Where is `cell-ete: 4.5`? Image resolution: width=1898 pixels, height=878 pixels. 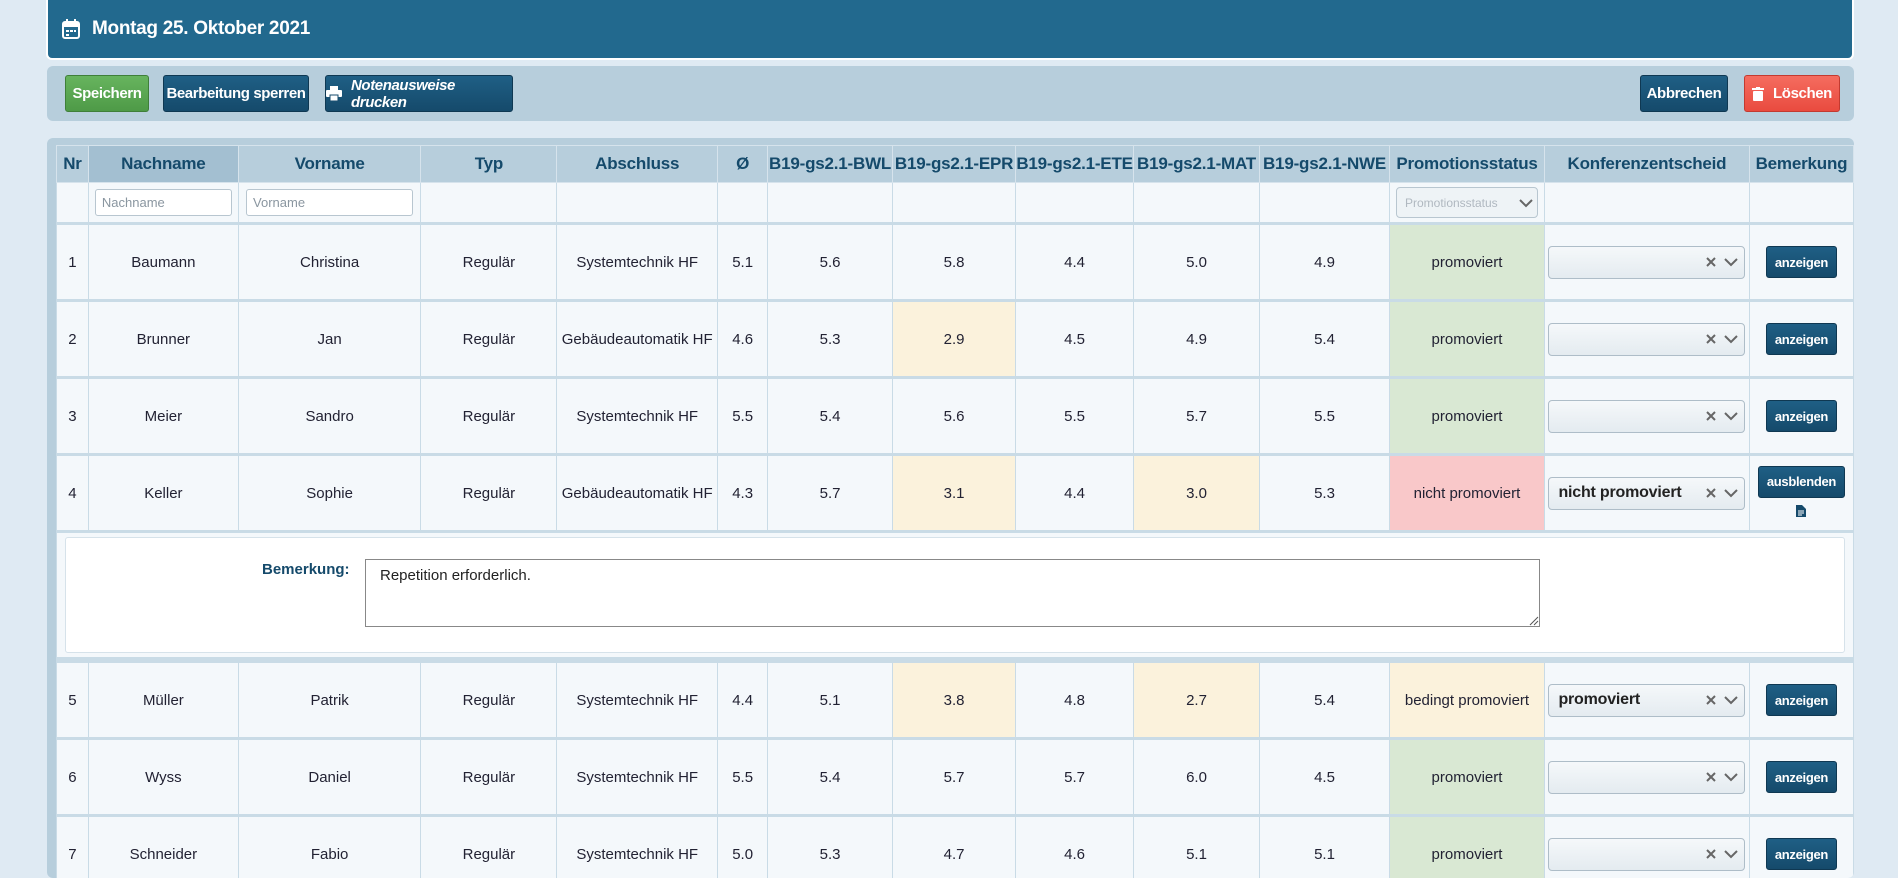
cell-ete: 4.5 is located at coordinates (1075, 339).